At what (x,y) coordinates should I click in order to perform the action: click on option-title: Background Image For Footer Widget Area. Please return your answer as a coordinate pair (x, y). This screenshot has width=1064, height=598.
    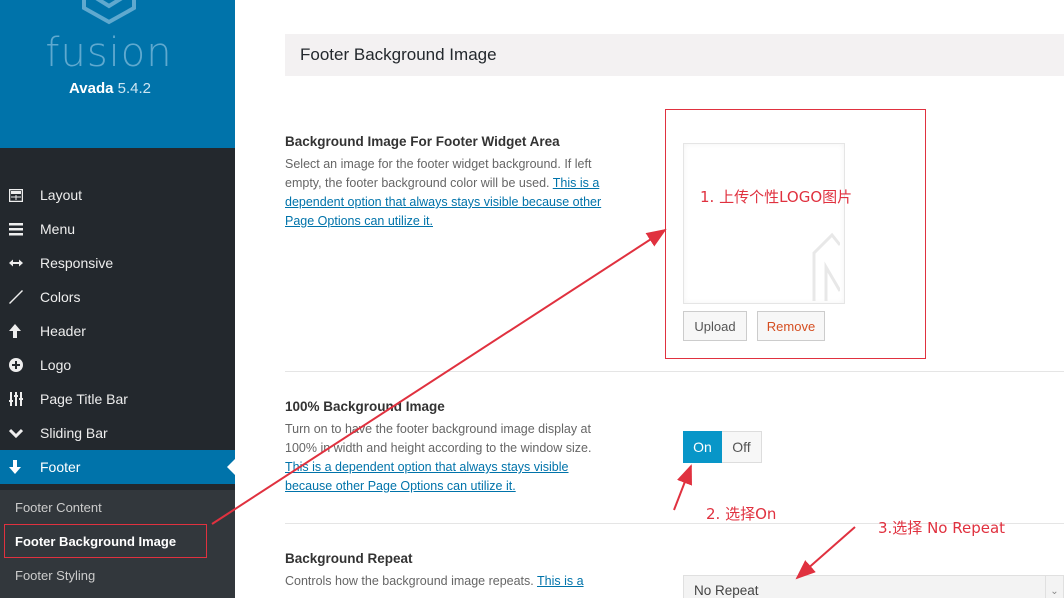
    Looking at the image, I should click on (422, 141).